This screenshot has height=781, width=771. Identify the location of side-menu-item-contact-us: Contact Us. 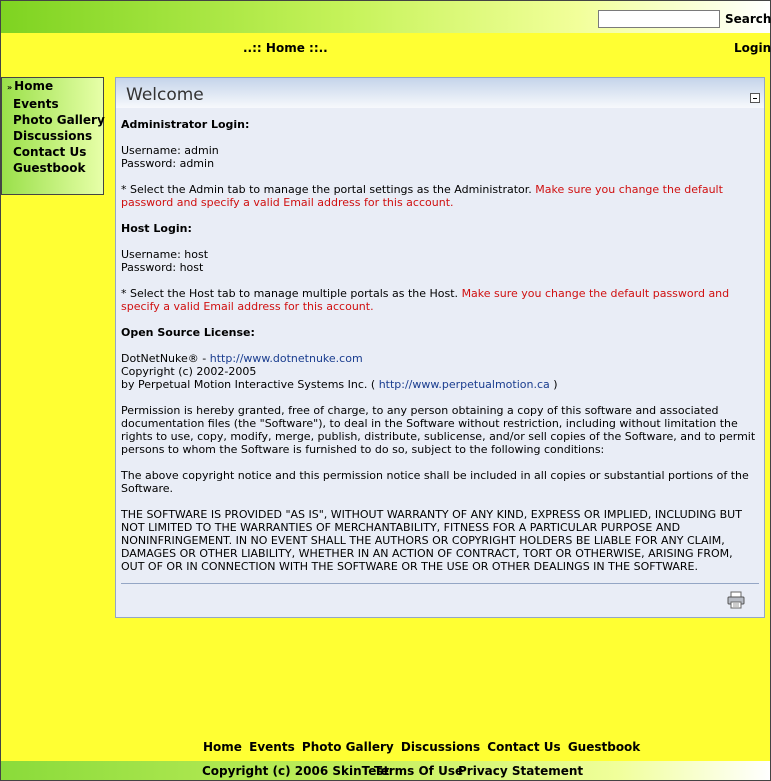
(52, 152).